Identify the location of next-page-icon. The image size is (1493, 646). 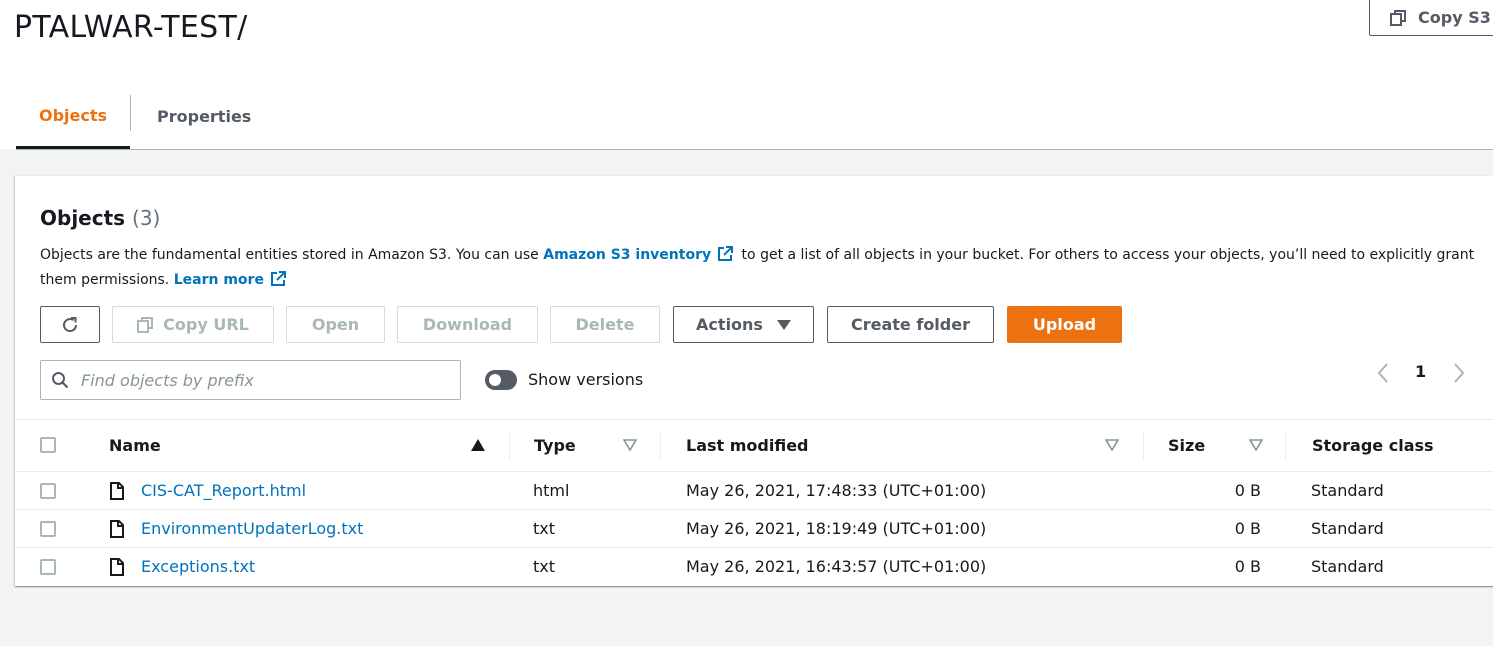
(1459, 373).